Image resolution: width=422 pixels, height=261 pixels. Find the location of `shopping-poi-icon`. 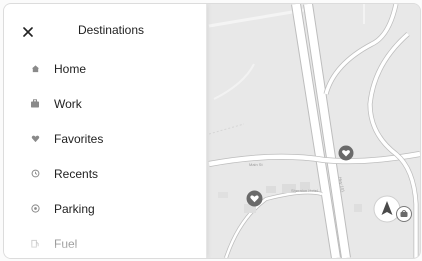

shopping-poi-icon is located at coordinates (404, 214).